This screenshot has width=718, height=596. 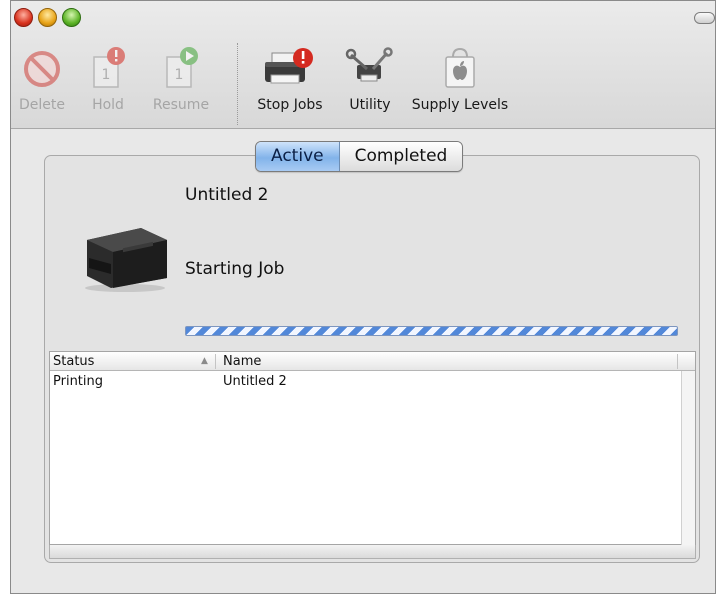 I want to click on hold-button: 1 Hold, so click(x=108, y=79).